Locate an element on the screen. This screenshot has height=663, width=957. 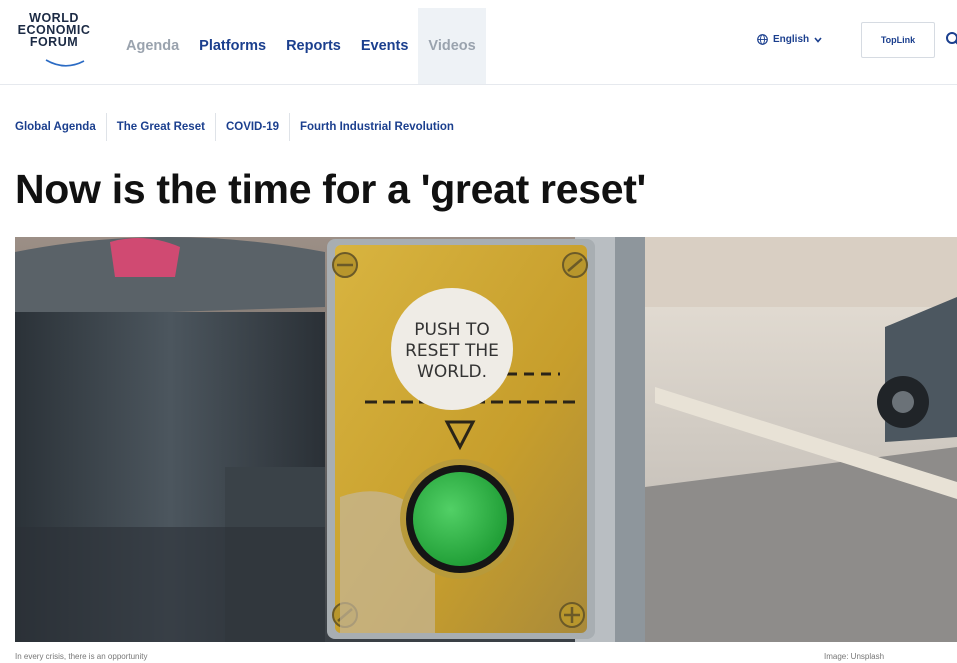
nav-agenda: Agenda is located at coordinates (152, 46).